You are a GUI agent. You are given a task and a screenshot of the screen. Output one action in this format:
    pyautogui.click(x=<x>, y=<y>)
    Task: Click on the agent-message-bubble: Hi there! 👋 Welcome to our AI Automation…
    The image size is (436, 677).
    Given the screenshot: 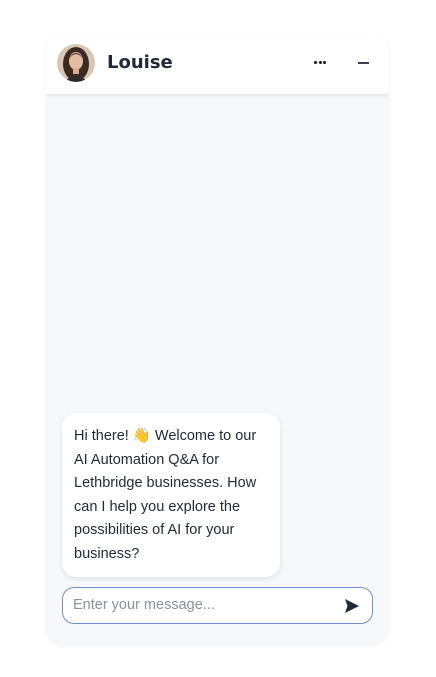 What is the action you would take?
    pyautogui.click(x=171, y=495)
    